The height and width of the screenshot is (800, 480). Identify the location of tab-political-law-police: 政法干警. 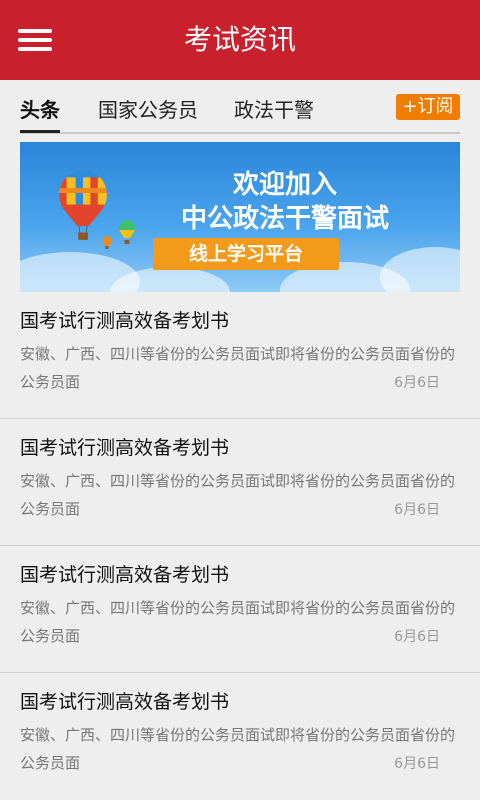
(274, 111).